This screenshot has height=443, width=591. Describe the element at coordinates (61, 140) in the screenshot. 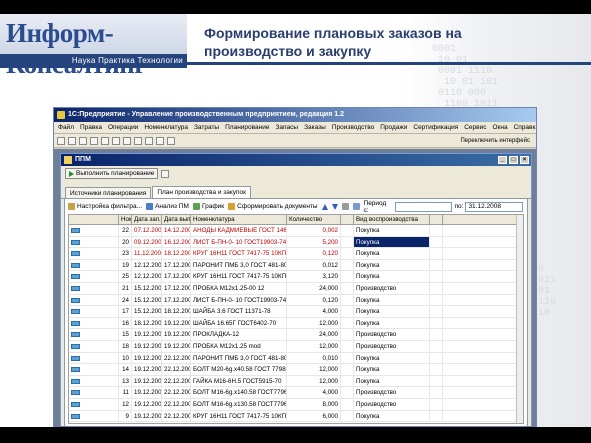

I see `new-document-icon` at that location.